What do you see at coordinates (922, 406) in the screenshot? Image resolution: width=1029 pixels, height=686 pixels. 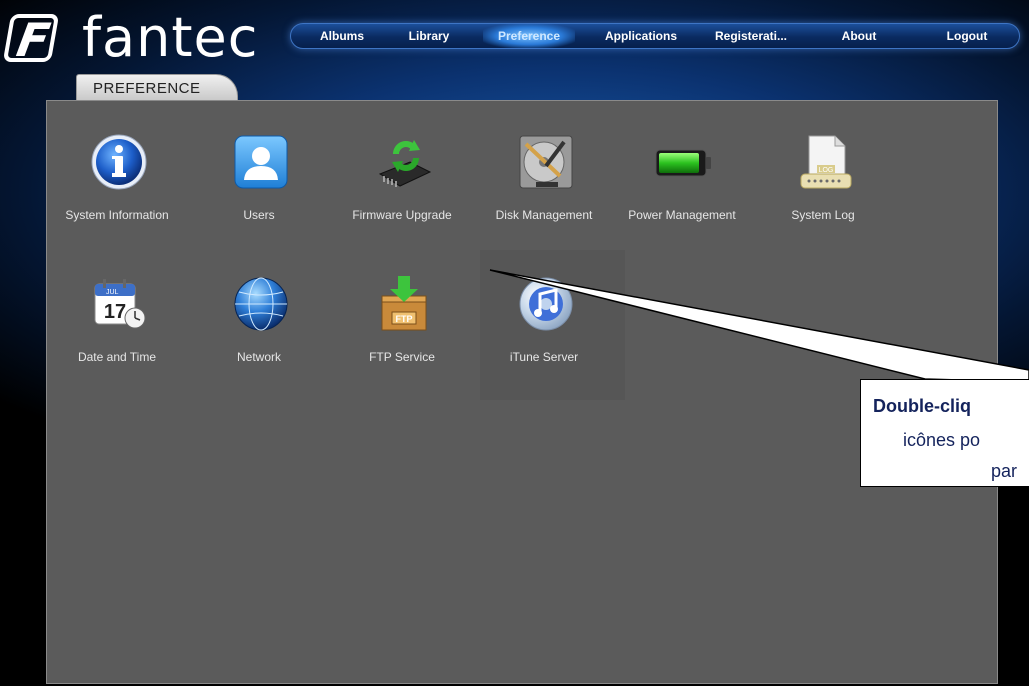 I see `callout-line-1: Double-cliq` at bounding box center [922, 406].